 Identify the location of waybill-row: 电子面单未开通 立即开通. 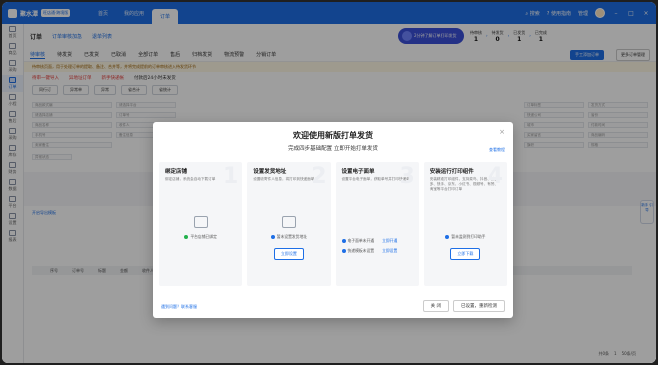
(369, 241).